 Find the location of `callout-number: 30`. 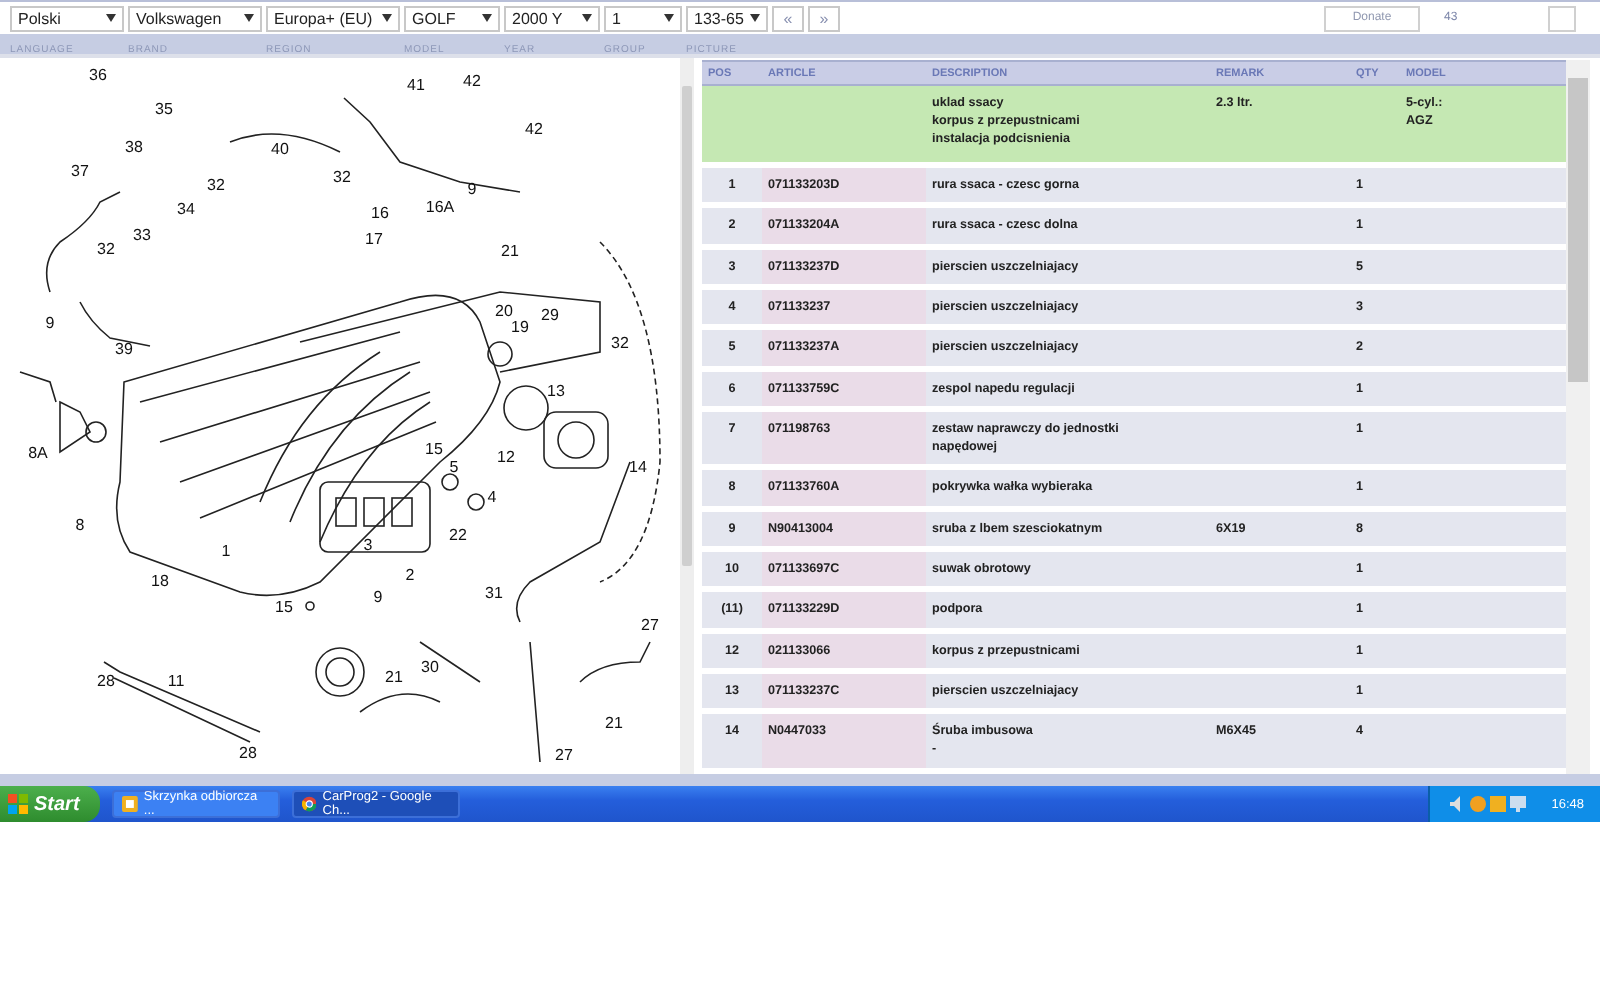

callout-number: 30 is located at coordinates (430, 667).